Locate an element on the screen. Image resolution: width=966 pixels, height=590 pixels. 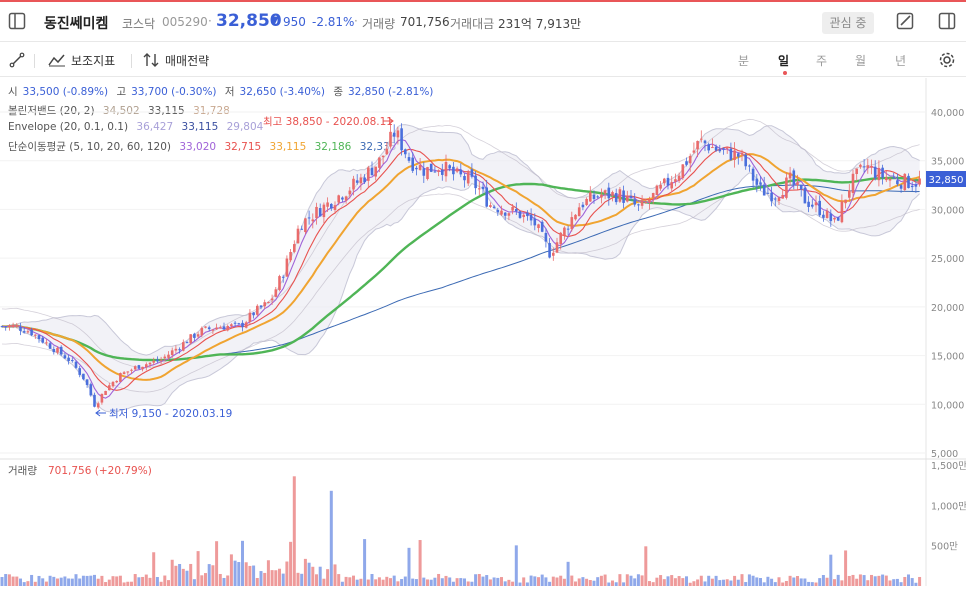
last-price-label: 32,850 is located at coordinates (946, 180).